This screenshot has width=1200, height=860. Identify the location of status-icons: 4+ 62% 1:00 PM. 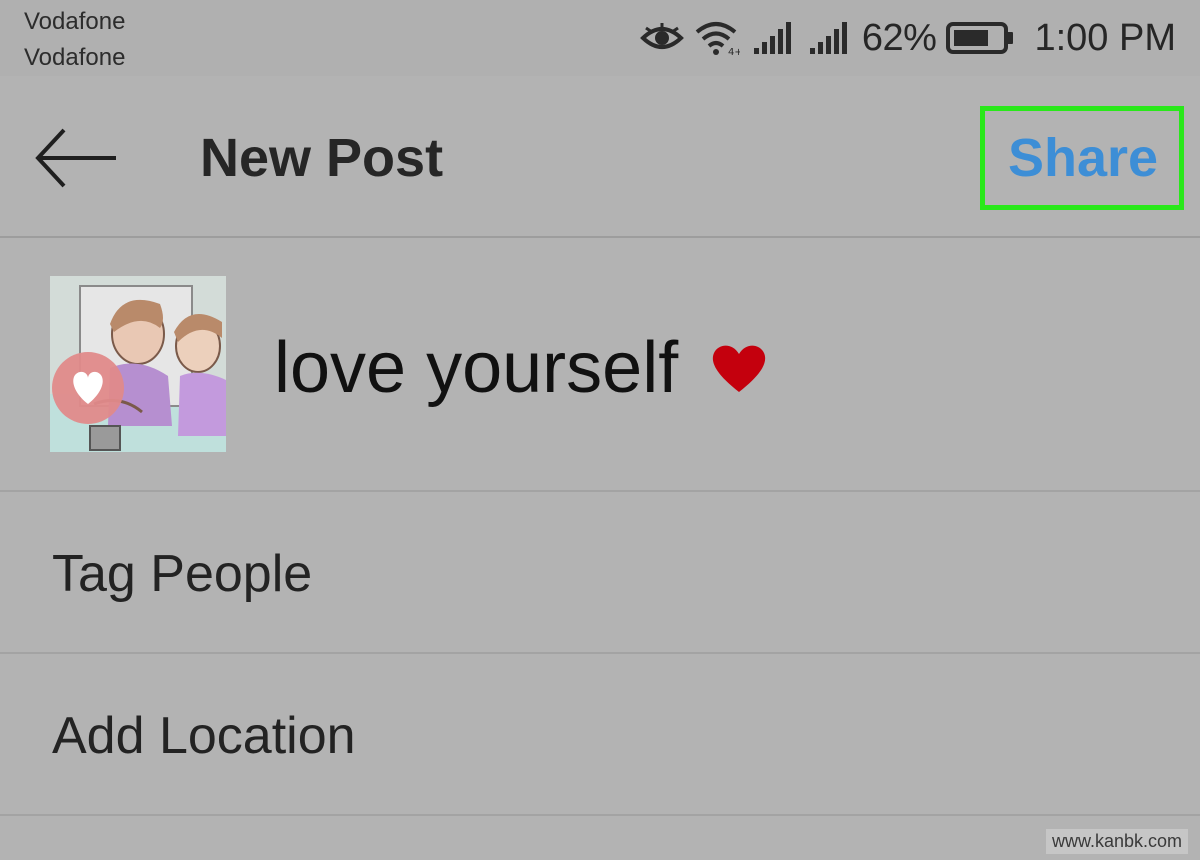
(907, 38).